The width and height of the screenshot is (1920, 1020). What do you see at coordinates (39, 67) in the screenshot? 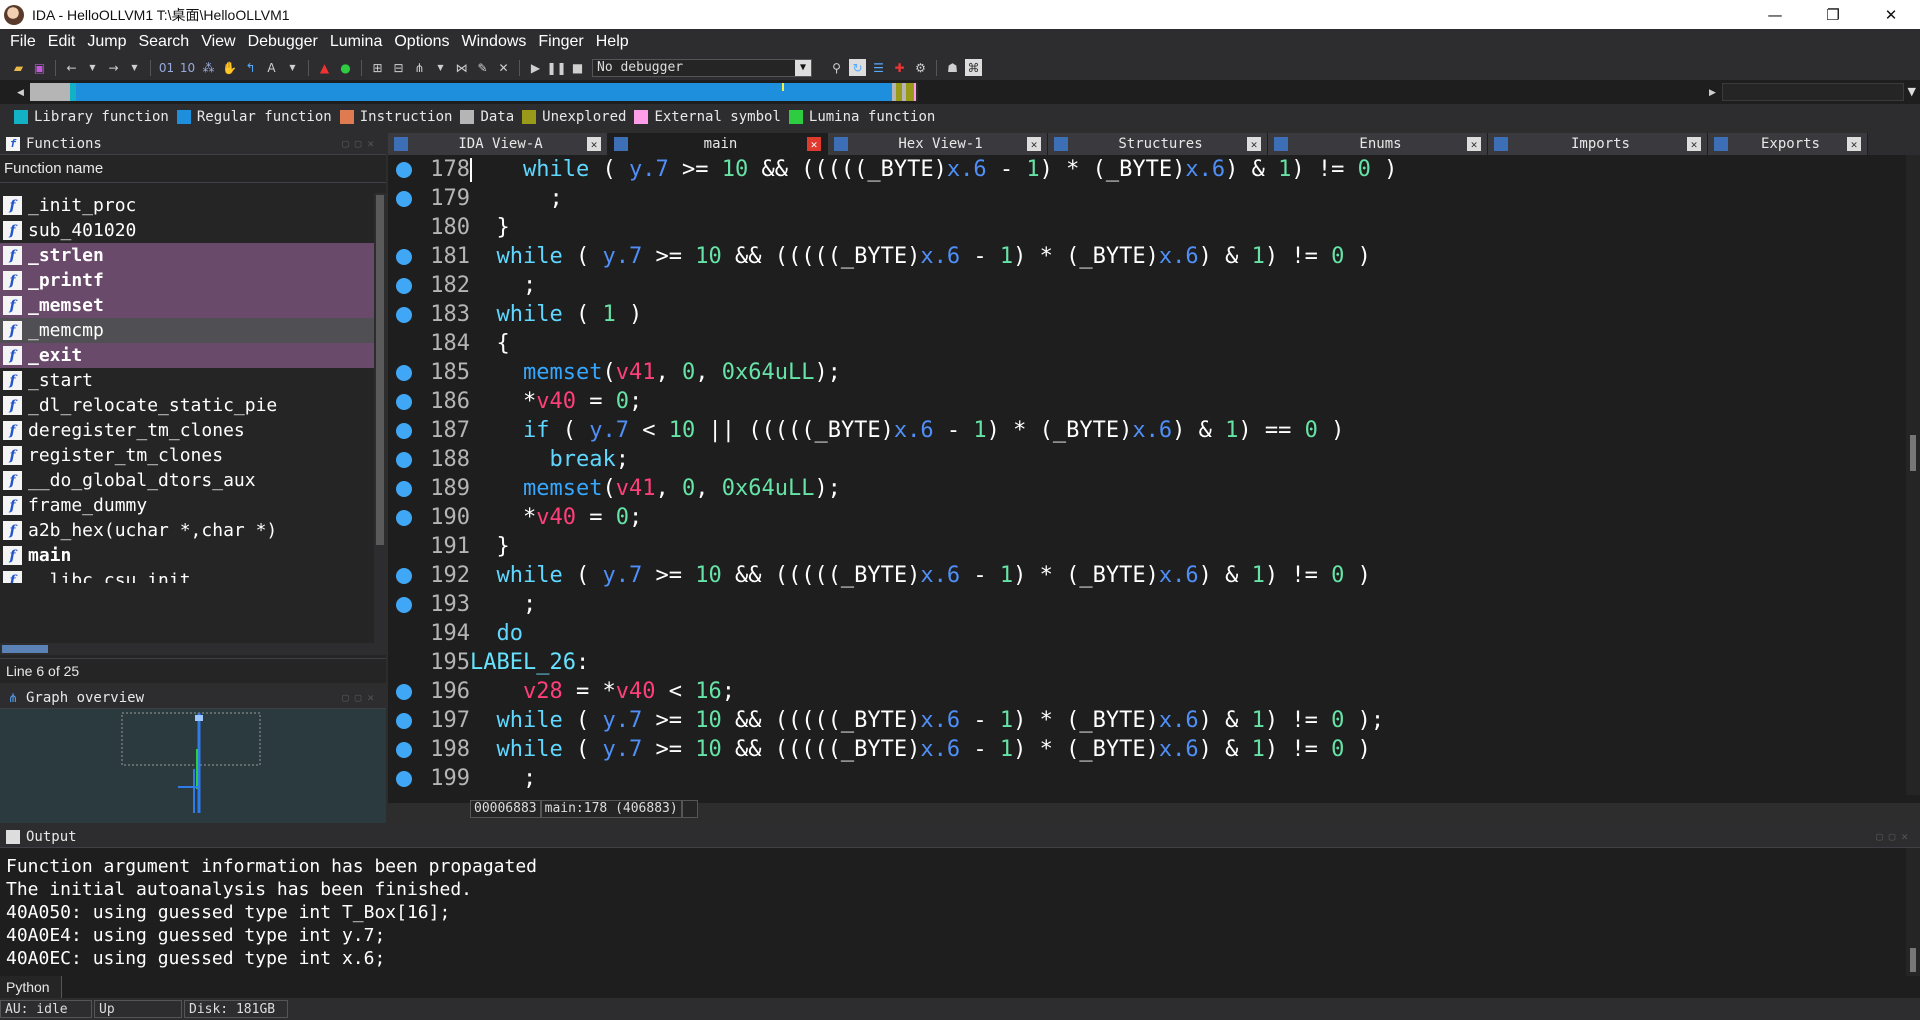
I see `save-icon: ▣` at bounding box center [39, 67].